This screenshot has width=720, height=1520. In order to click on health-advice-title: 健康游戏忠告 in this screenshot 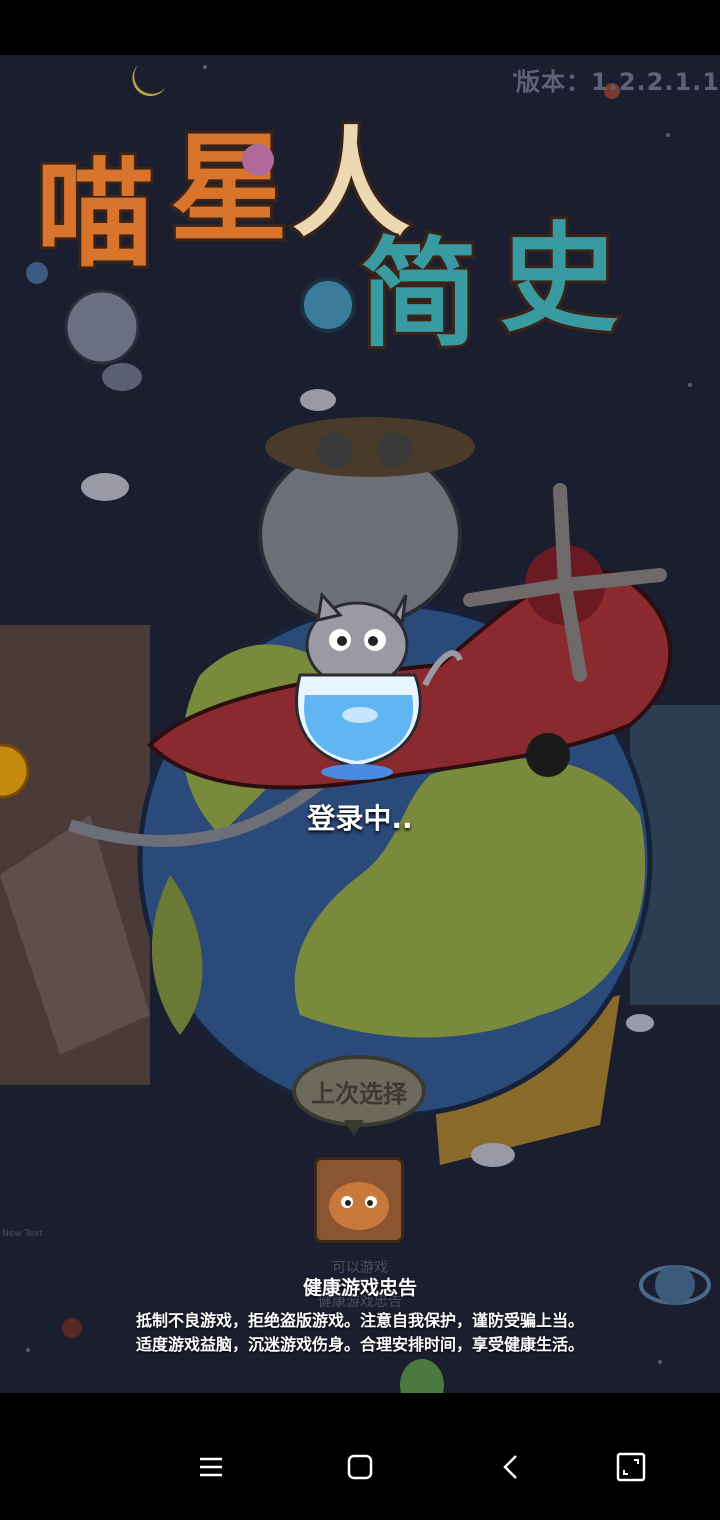, I will do `click(359, 1288)`.